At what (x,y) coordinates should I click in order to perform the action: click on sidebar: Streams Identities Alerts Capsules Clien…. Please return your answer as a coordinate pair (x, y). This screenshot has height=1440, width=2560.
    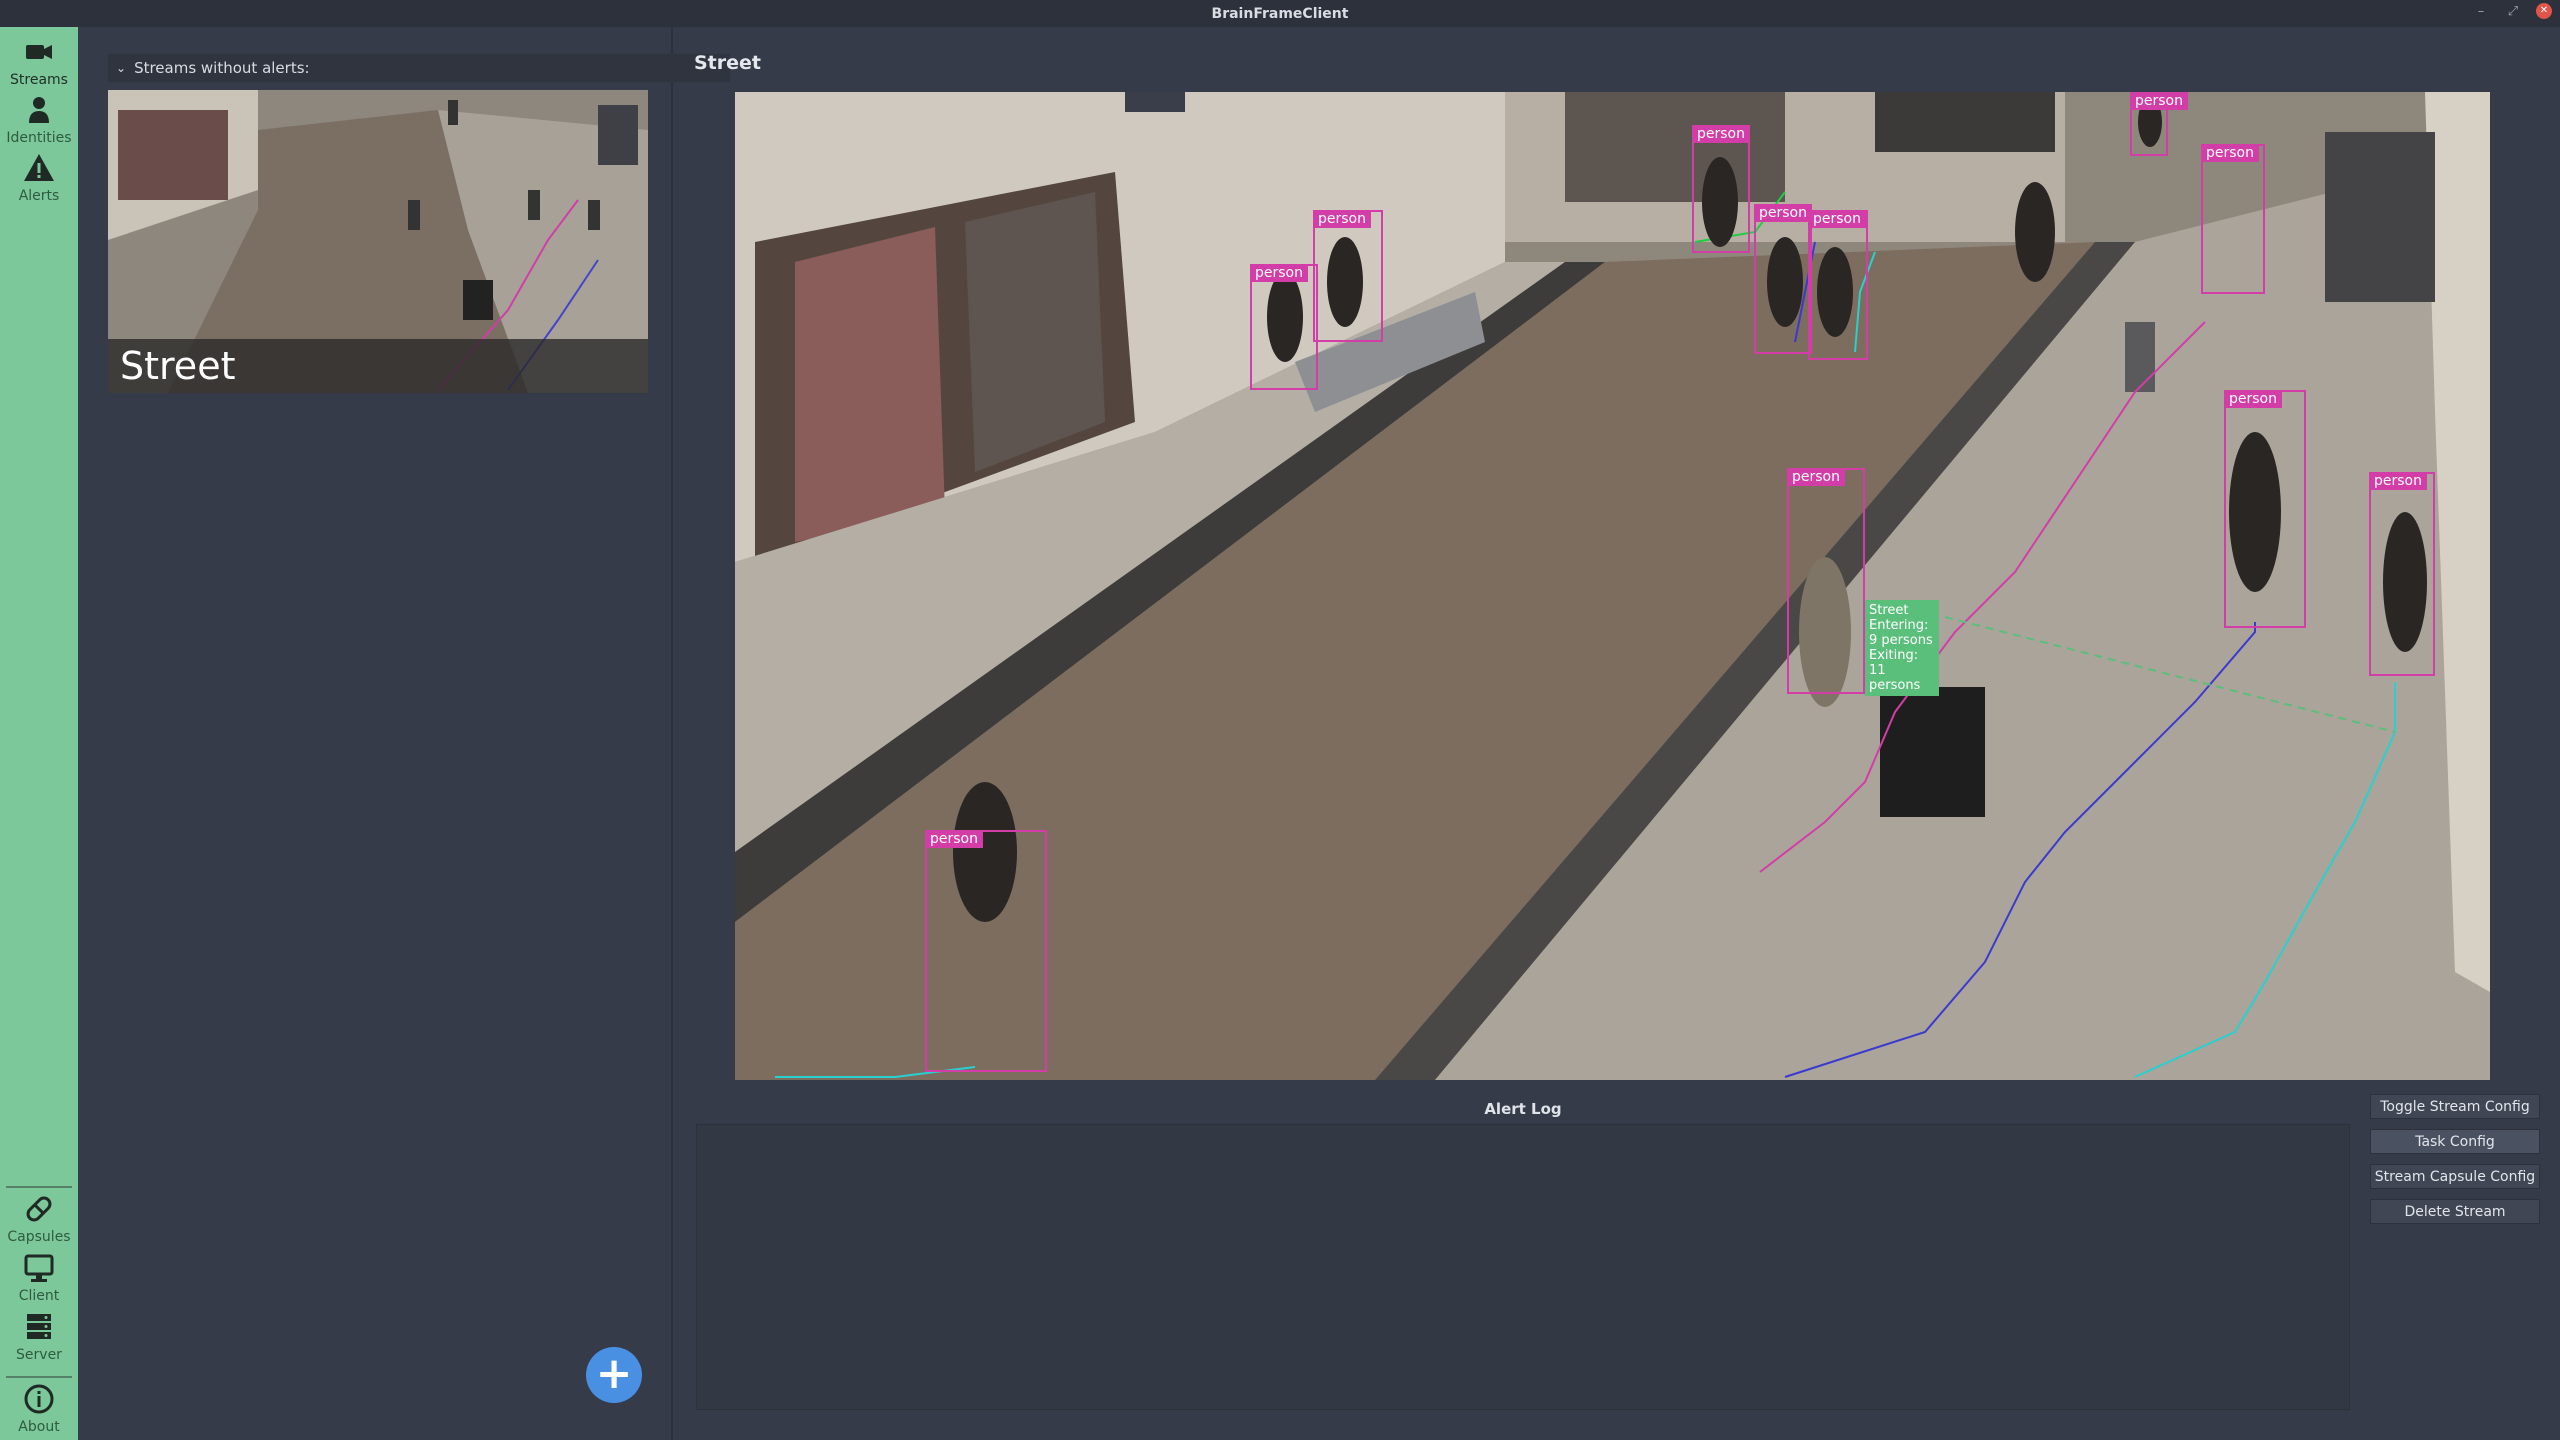
    Looking at the image, I should click on (39, 733).